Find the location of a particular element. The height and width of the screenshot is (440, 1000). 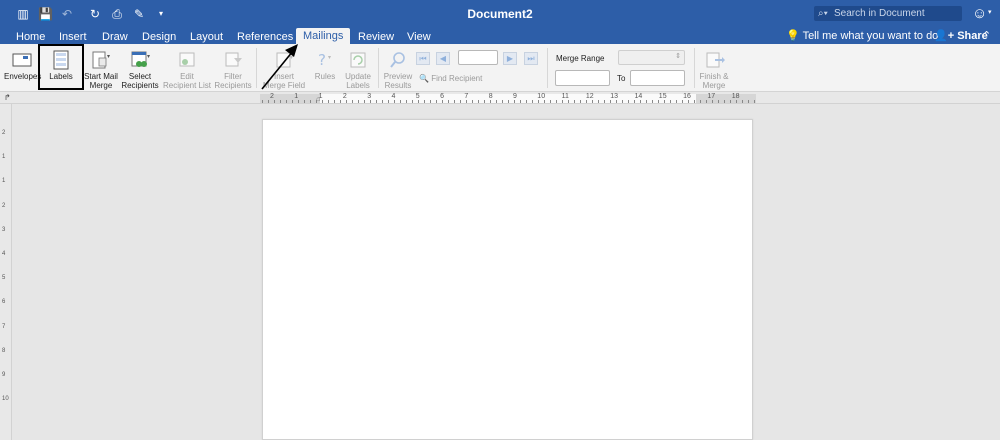

merge-range-to-input is located at coordinates (657, 78).